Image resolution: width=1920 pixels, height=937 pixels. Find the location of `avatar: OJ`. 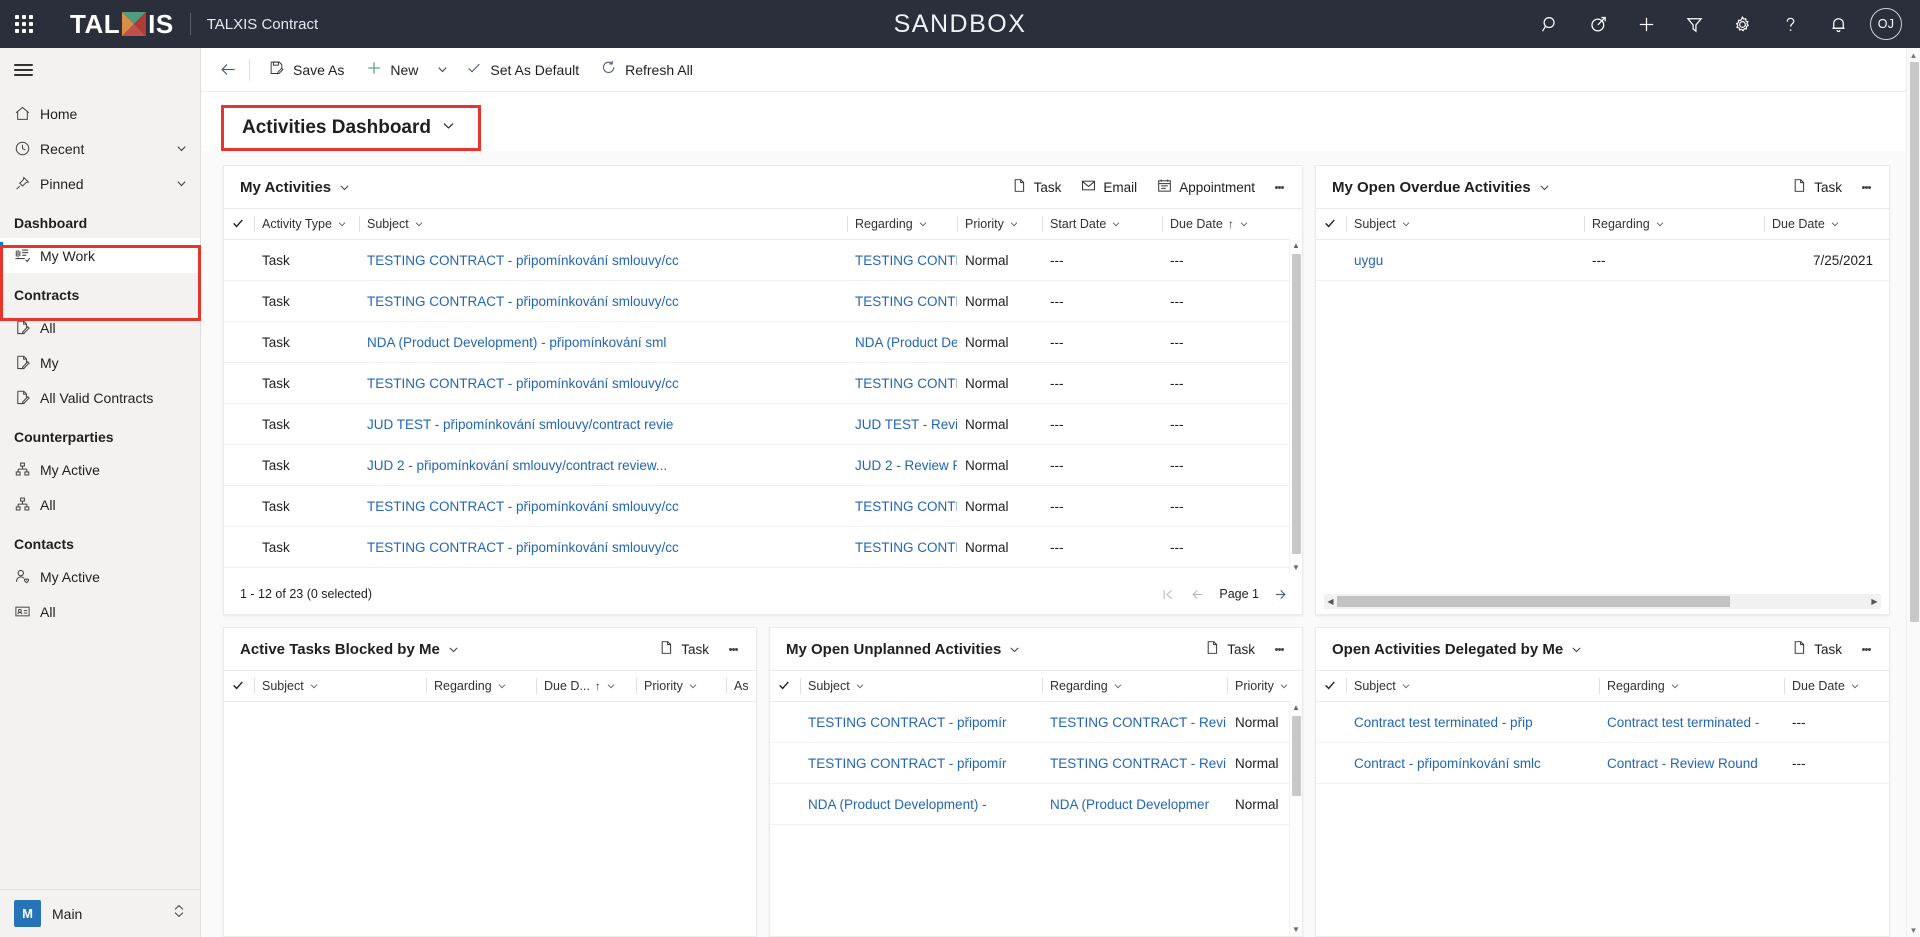

avatar: OJ is located at coordinates (1886, 24).